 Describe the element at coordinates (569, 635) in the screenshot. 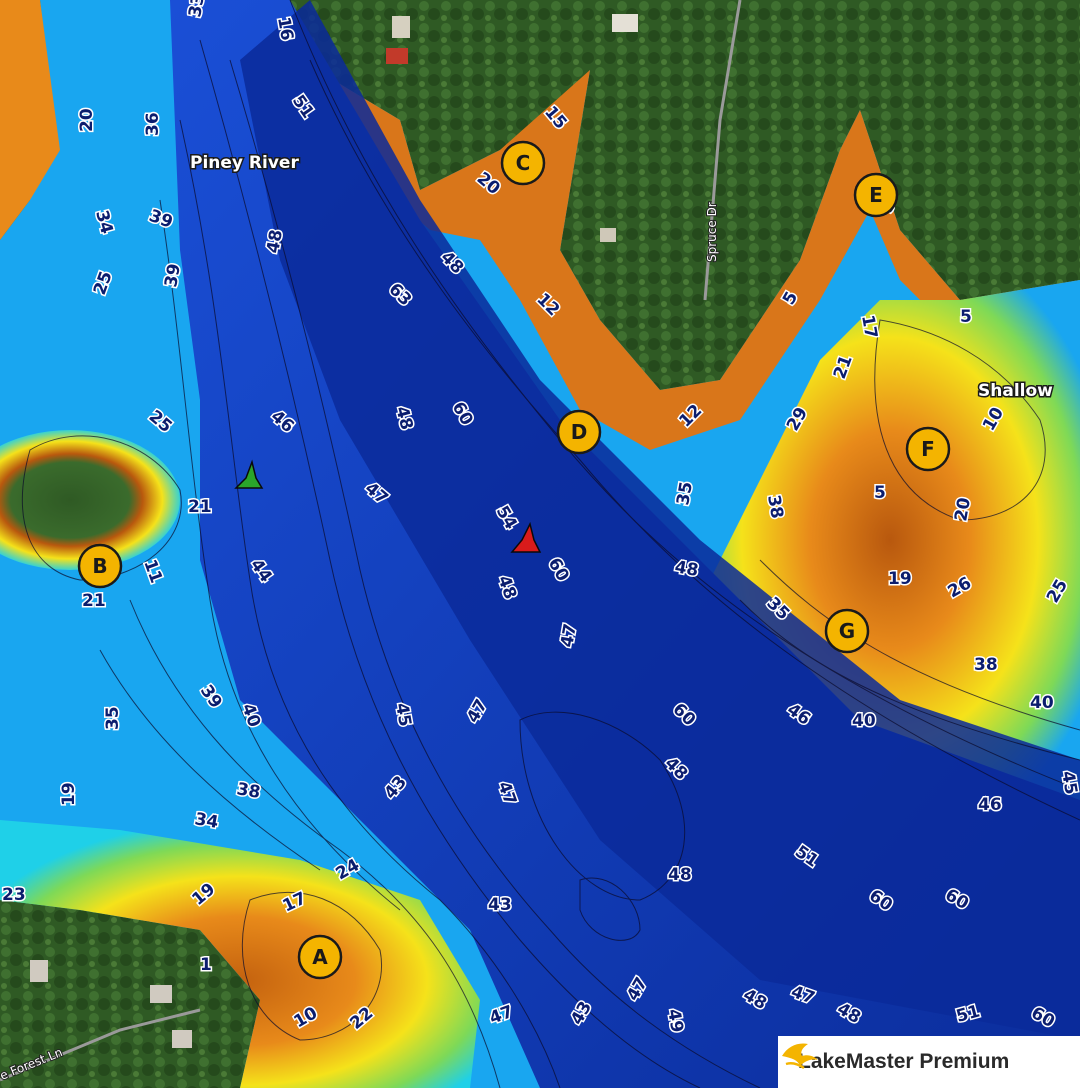

I see `depth-label: 47` at that location.